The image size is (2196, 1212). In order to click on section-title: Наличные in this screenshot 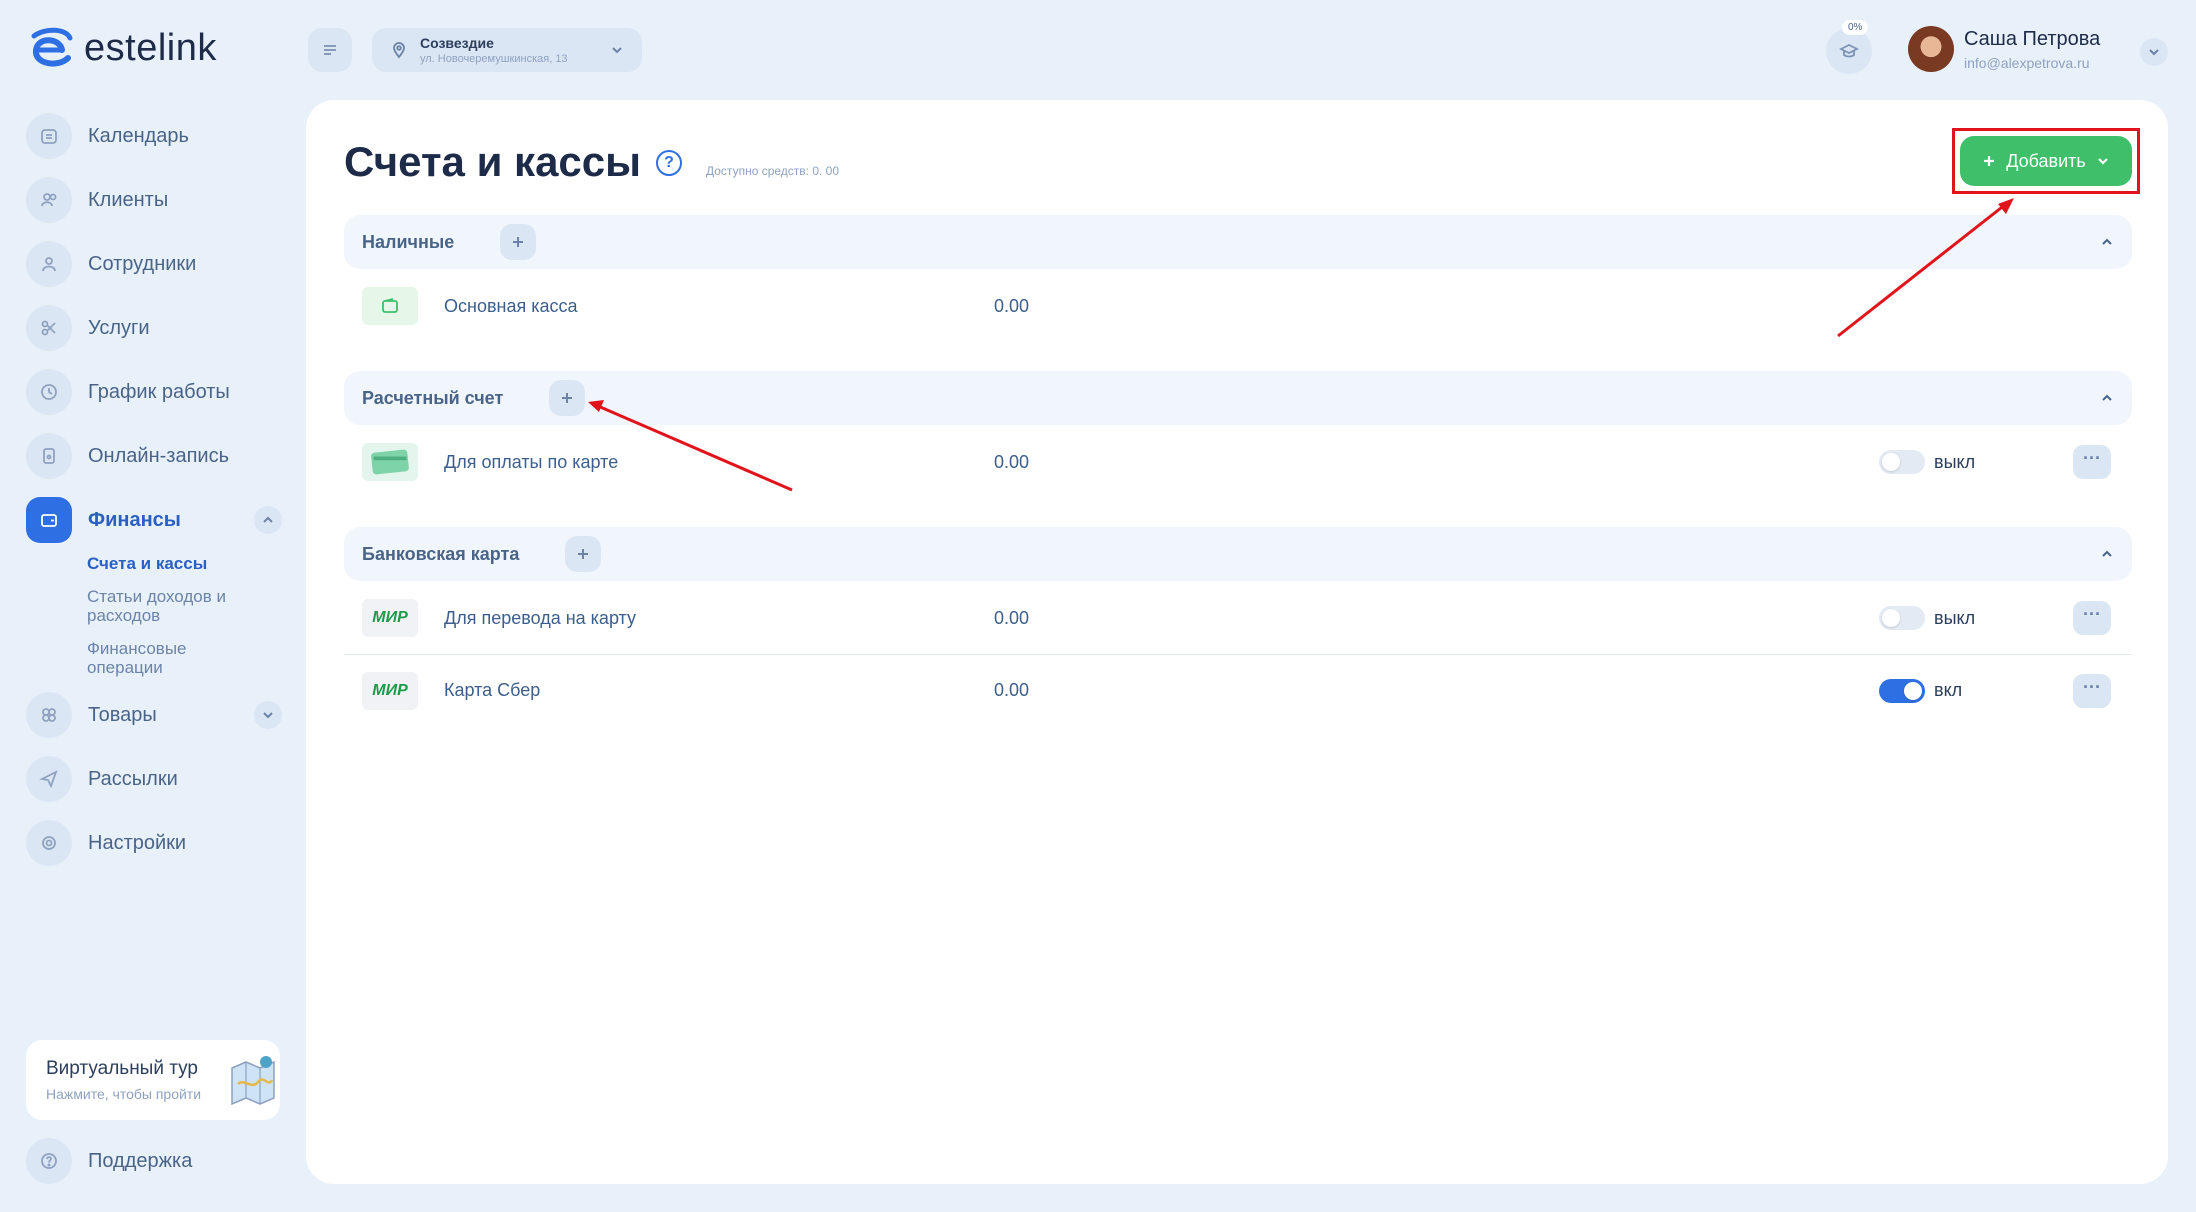, I will do `click(408, 241)`.